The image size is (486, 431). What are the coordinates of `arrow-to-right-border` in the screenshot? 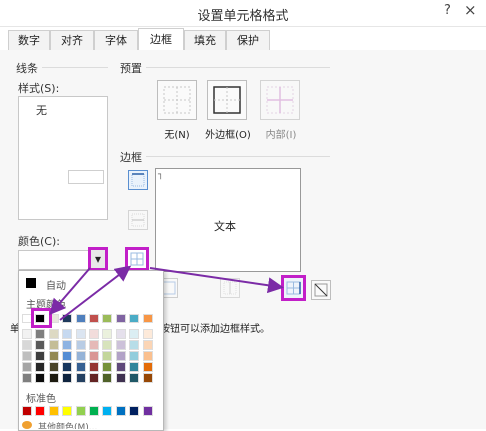 It's located at (216, 280).